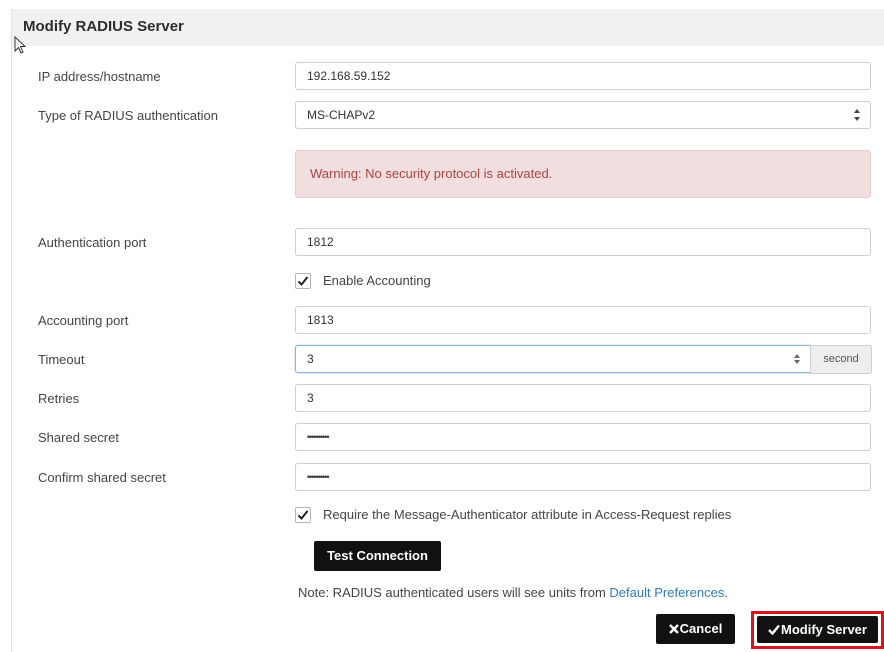 This screenshot has width=884, height=652. I want to click on default-preferences-link: Default Preferences, so click(666, 592).